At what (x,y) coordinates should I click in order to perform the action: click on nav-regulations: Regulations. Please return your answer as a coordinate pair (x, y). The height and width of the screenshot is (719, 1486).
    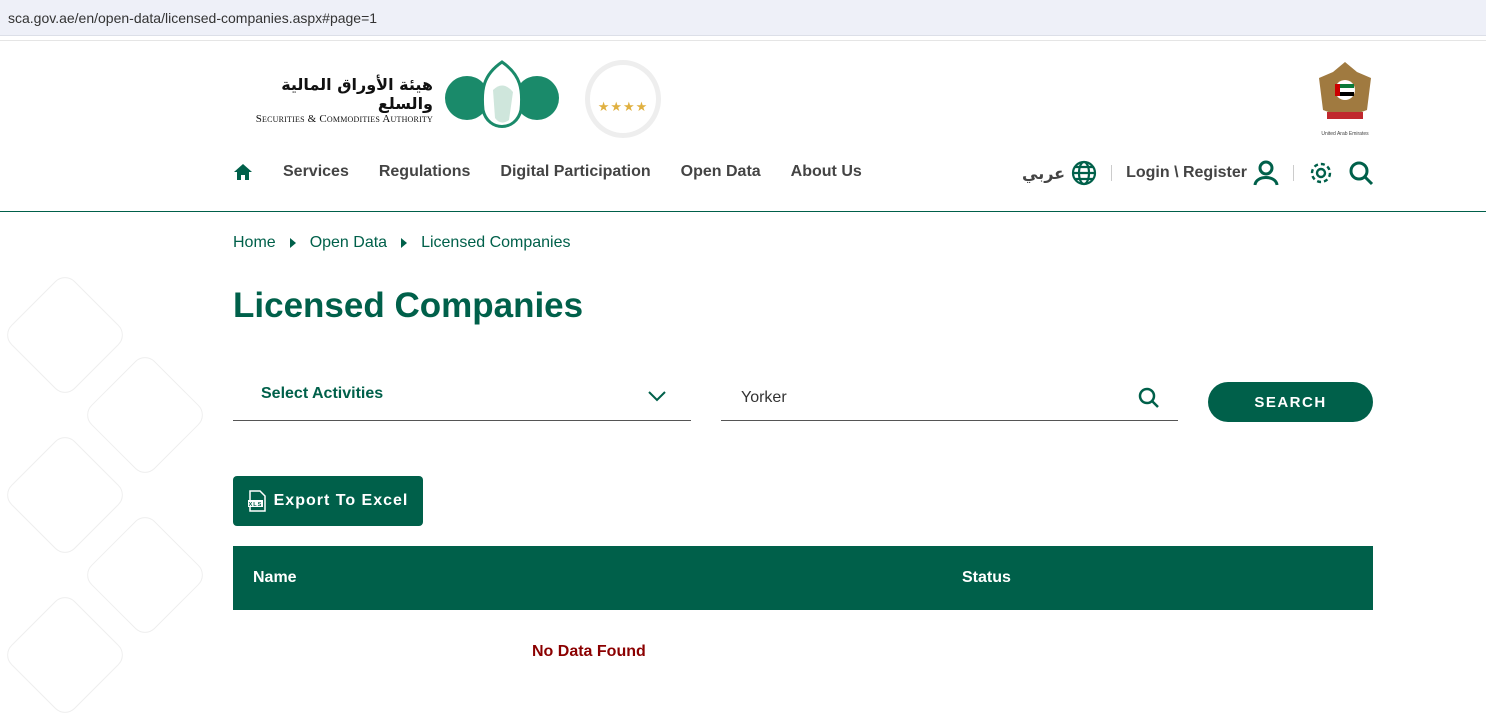
    Looking at the image, I should click on (425, 172).